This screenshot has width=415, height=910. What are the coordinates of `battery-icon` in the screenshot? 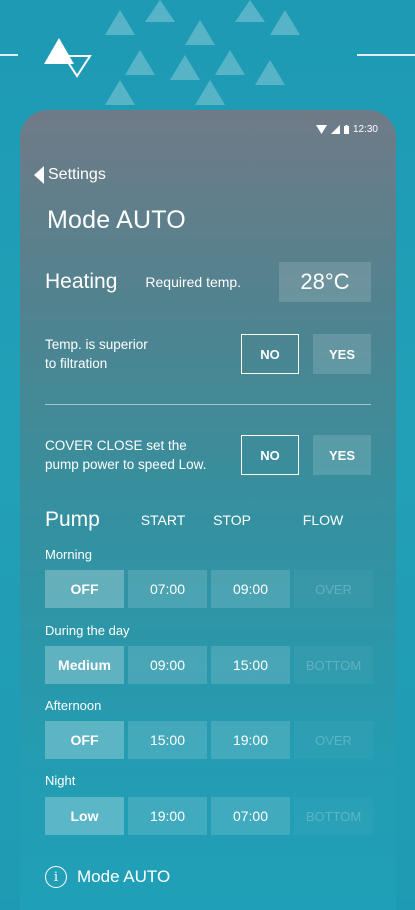 It's located at (346, 129).